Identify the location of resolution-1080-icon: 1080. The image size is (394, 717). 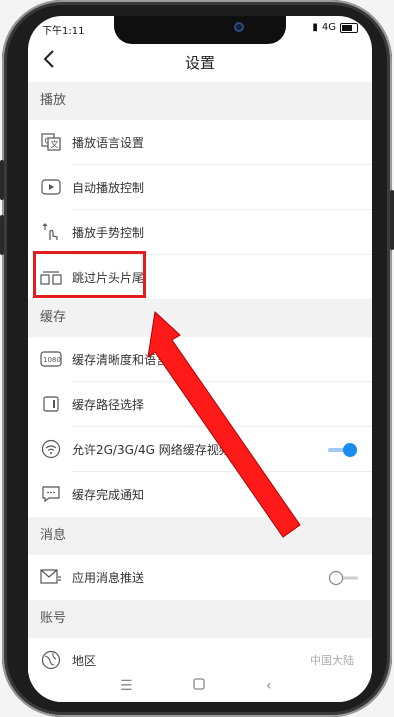
(51, 359).